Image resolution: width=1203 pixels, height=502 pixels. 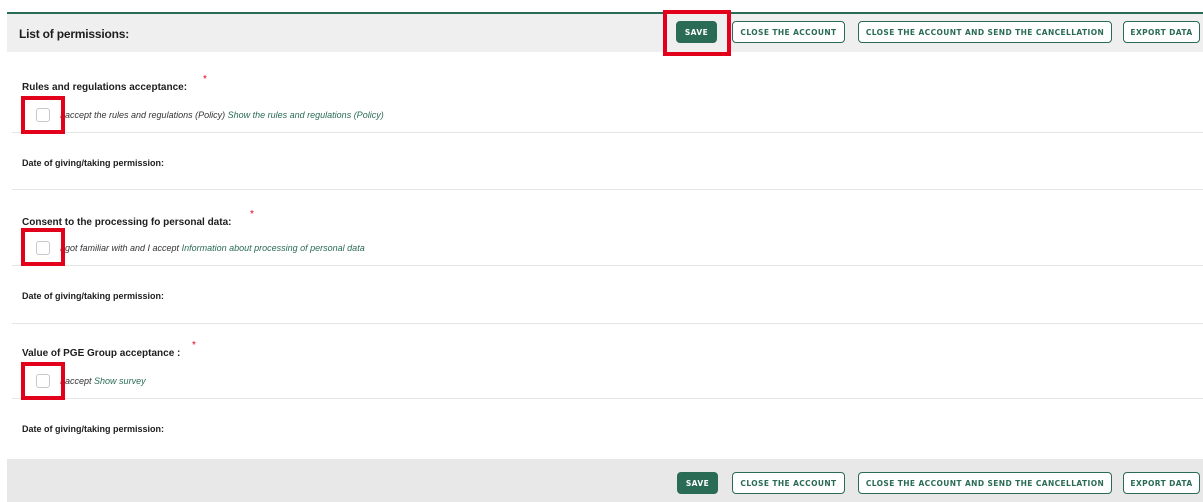 I want to click on save-button-bottom: SAVE, so click(x=697, y=483).